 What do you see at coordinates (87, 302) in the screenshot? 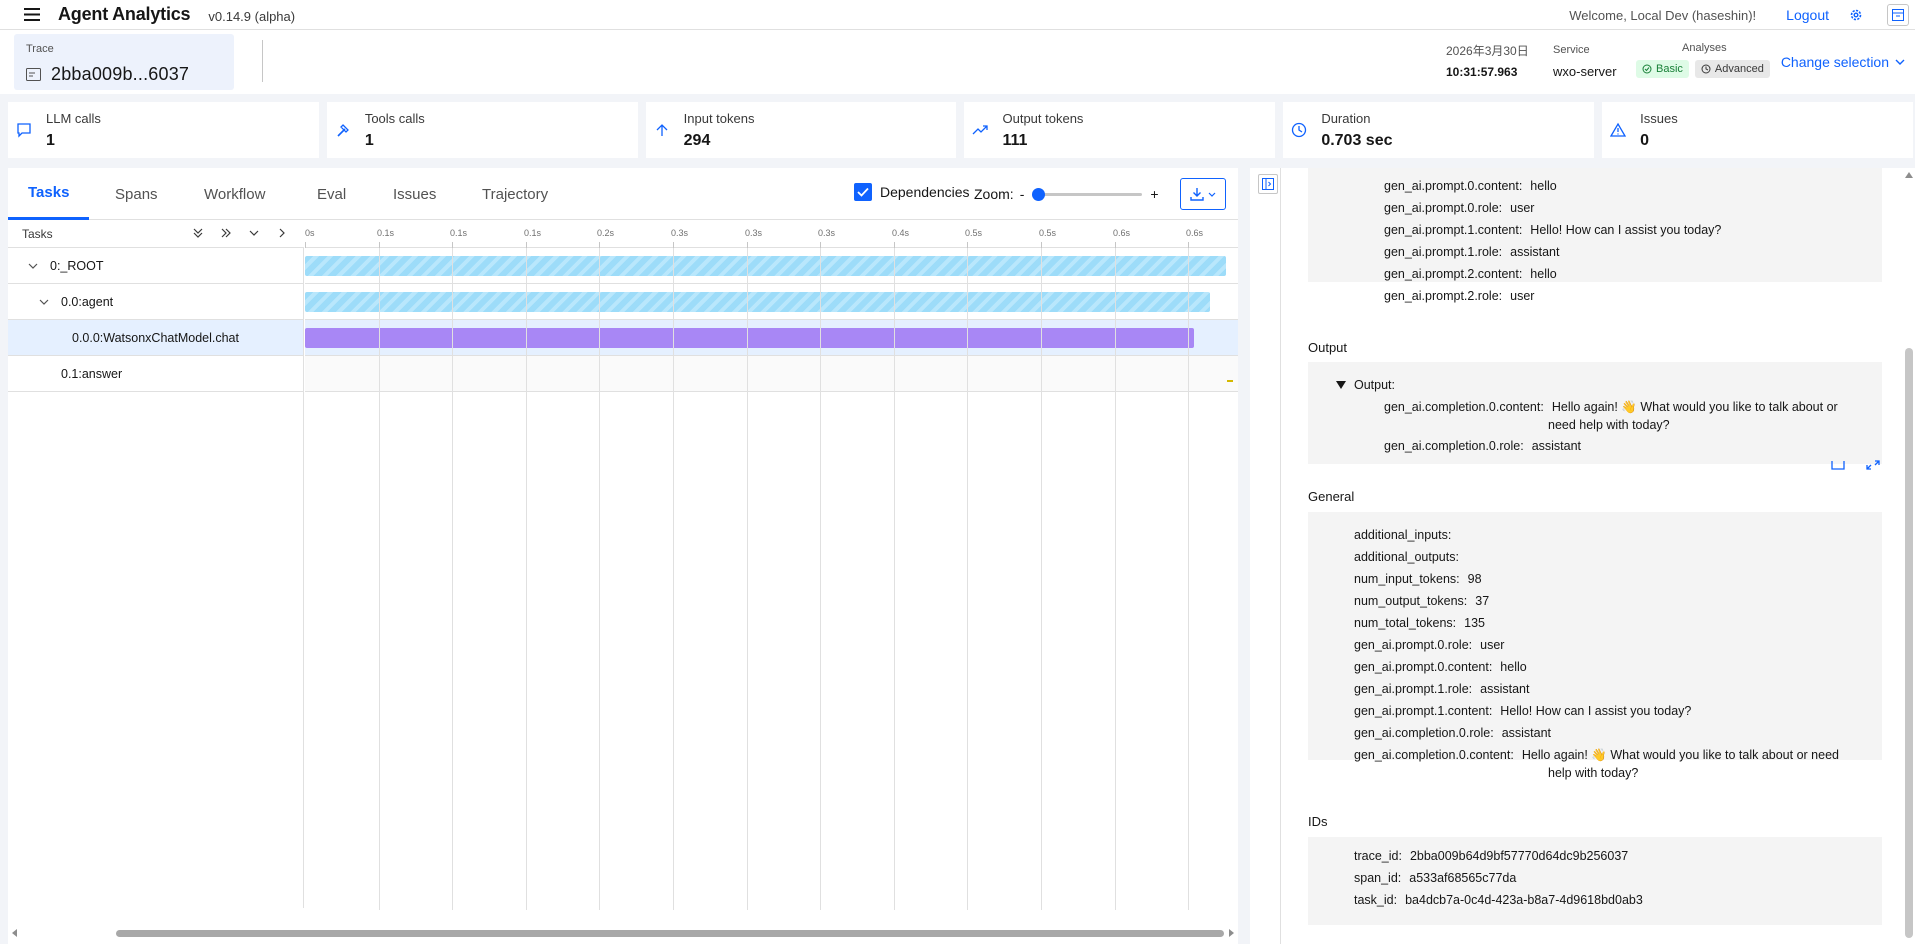
I see `tree-row-label: 0.0:agent` at bounding box center [87, 302].